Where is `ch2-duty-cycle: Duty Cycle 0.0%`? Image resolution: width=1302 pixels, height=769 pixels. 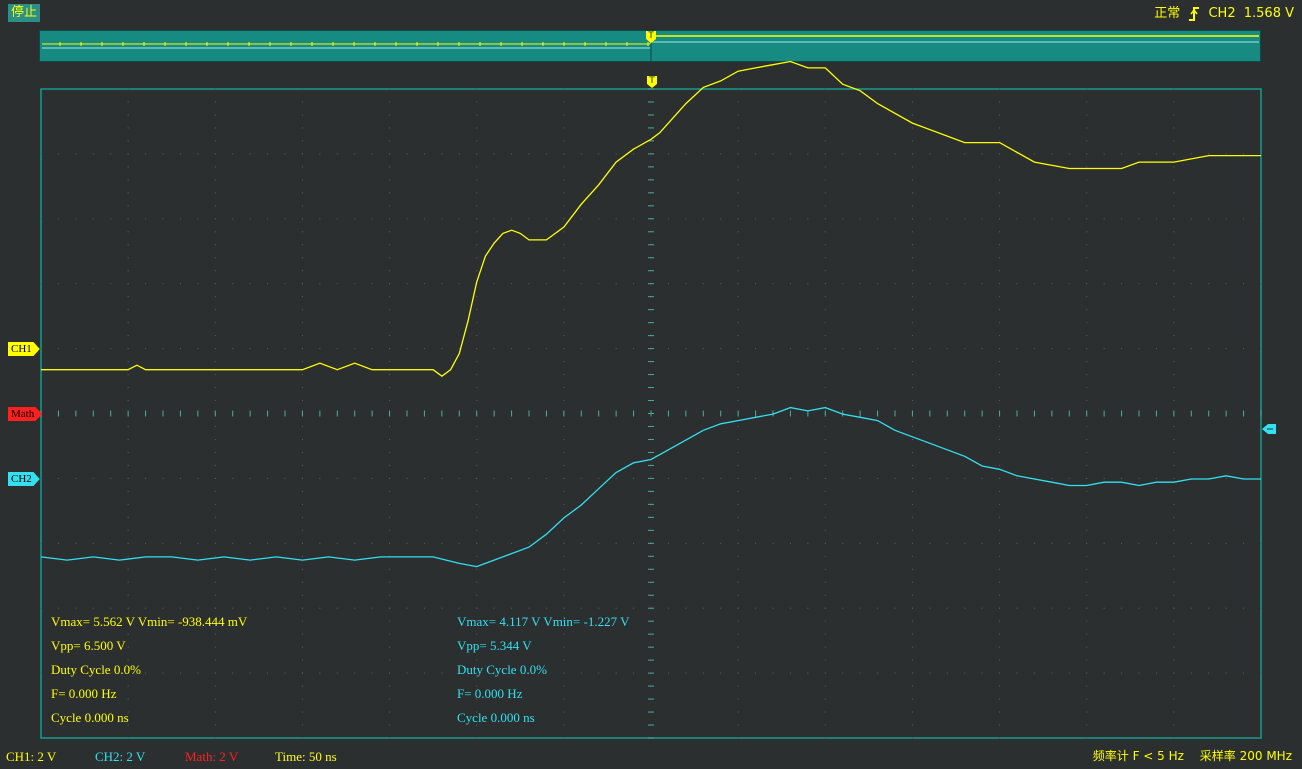 ch2-duty-cycle: Duty Cycle 0.0% is located at coordinates (502, 669).